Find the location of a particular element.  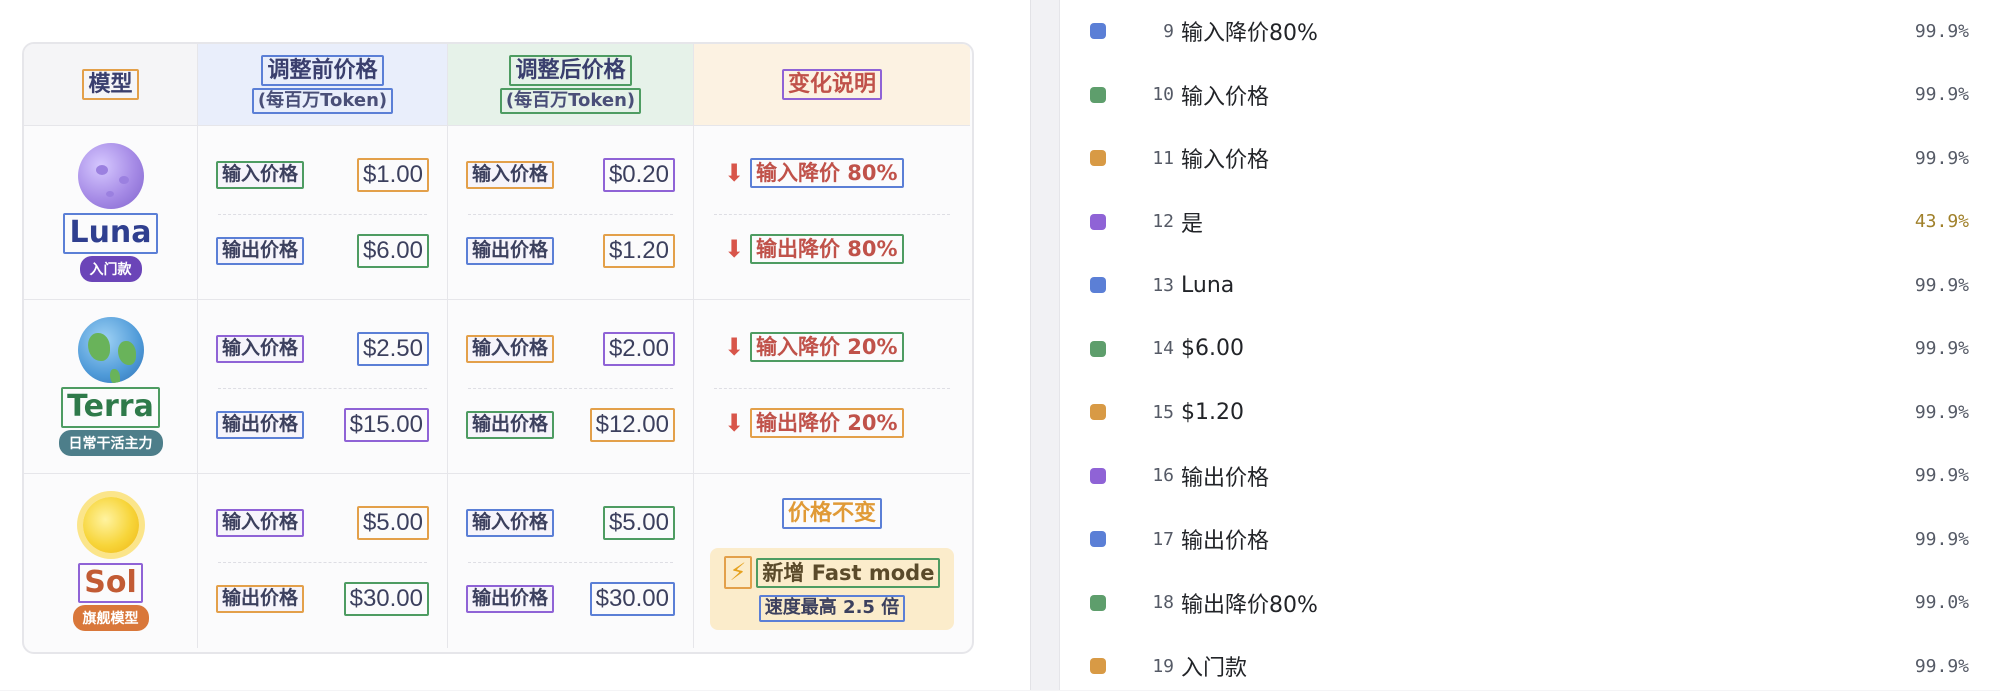

model-tag-terra: 日常干活主力 is located at coordinates (110, 442).